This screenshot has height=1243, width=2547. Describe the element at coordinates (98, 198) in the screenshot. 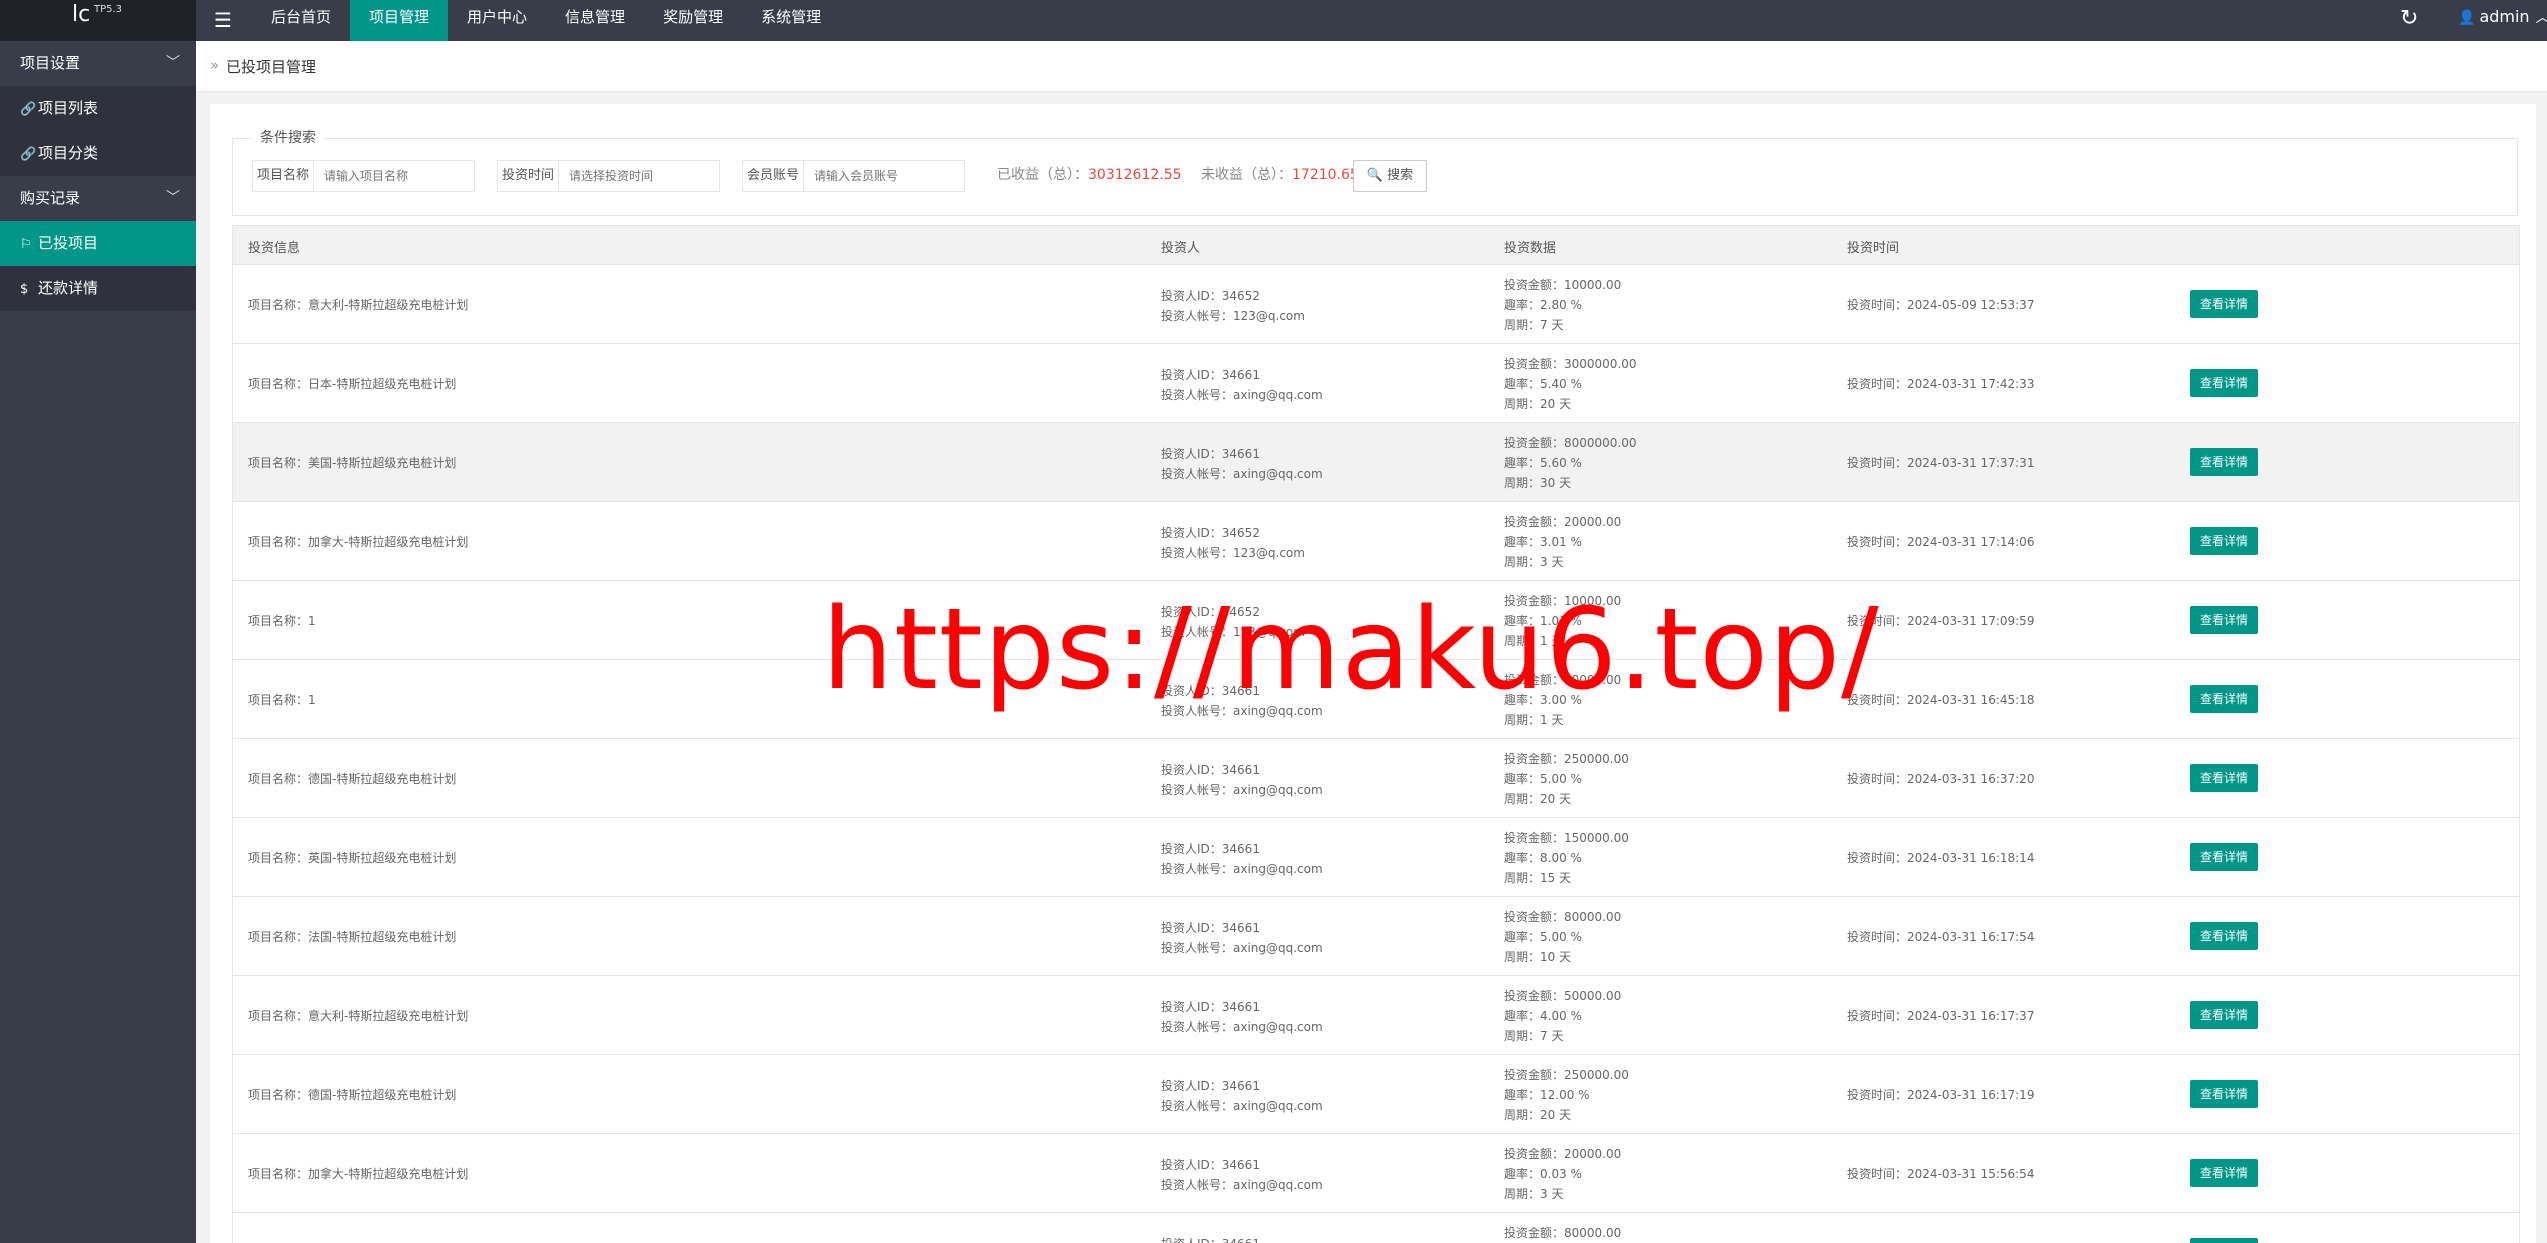

I see `sidebar-group-purchase-records: 购买记录 ﹀` at that location.